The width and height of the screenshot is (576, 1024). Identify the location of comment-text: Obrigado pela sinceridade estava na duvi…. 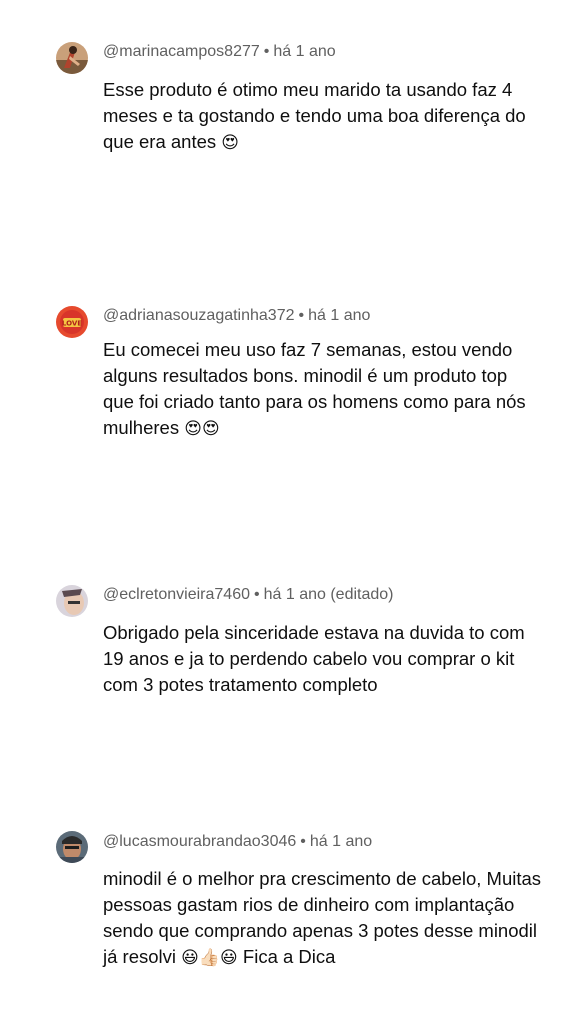
(323, 659).